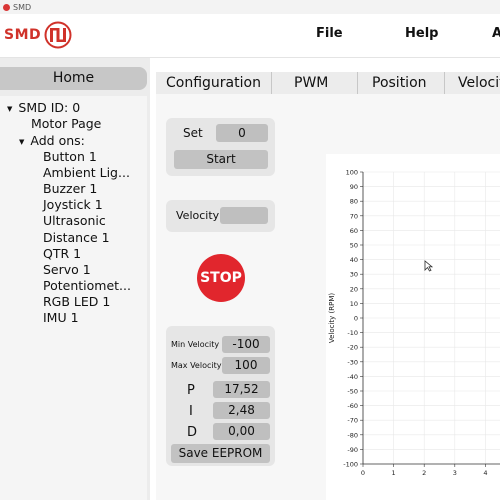  Describe the element at coordinates (198, 215) in the screenshot. I see `velocity-label: Velocity` at that location.